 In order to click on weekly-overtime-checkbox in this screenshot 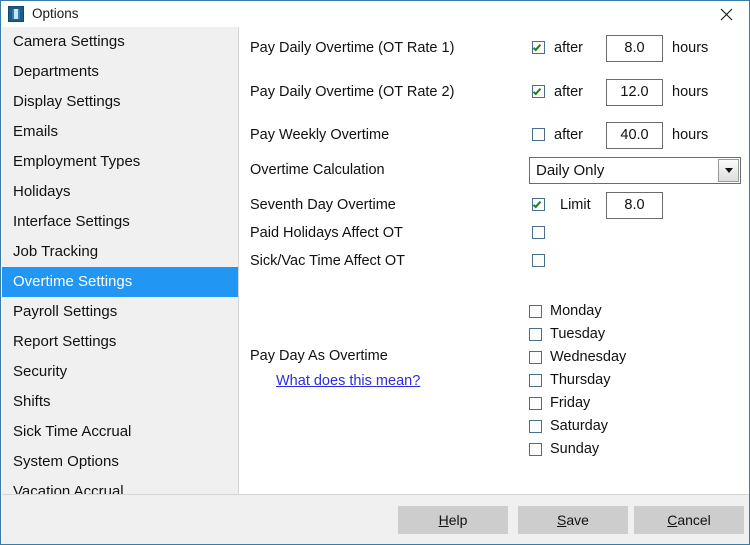, I will do `click(538, 134)`.